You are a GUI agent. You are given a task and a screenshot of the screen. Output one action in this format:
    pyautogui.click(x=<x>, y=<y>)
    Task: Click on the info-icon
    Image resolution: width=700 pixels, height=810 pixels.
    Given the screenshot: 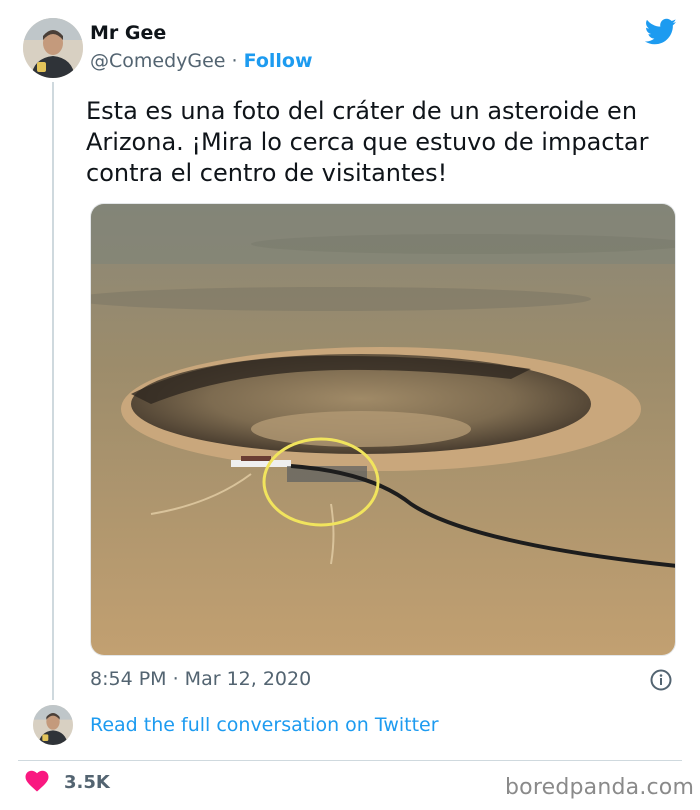 What is the action you would take?
    pyautogui.click(x=661, y=680)
    